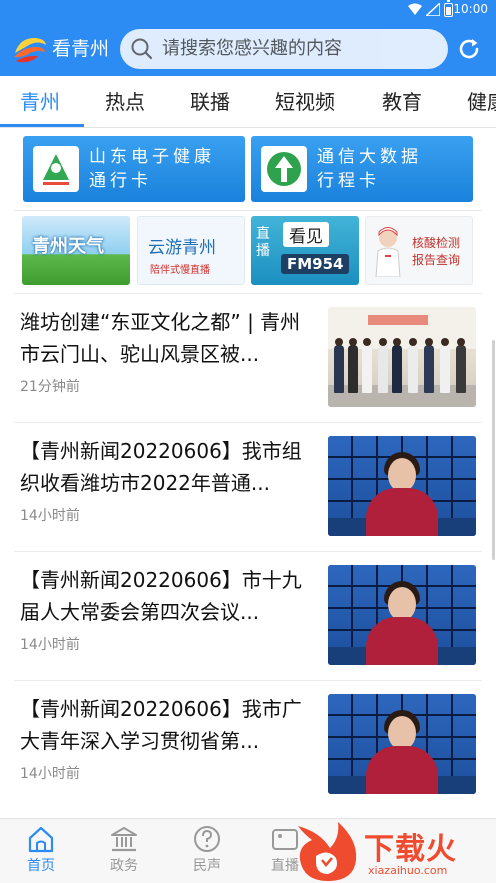 This screenshot has height=883, width=496. Describe the element at coordinates (415, 9) in the screenshot. I see `wifi-icon` at that location.